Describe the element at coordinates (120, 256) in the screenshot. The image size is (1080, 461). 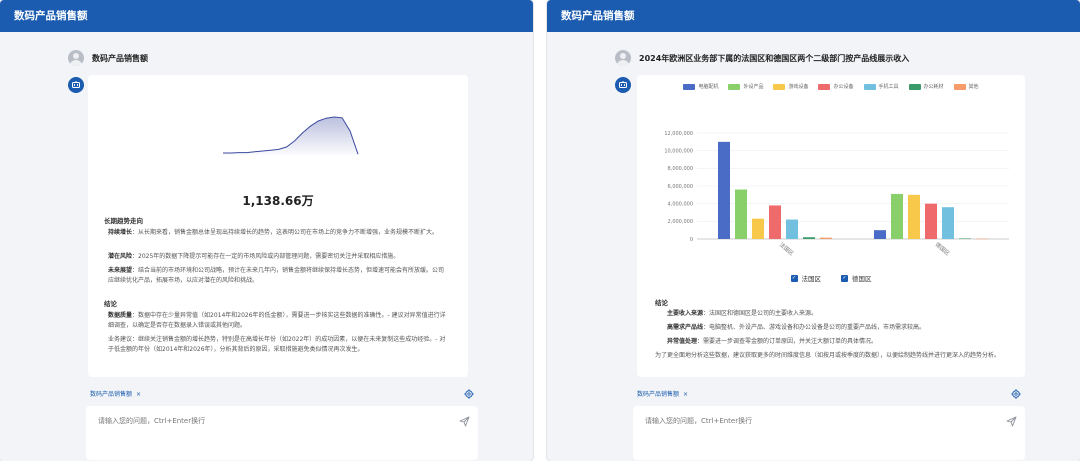
I see `trend-item-label: 潜在风险` at that location.